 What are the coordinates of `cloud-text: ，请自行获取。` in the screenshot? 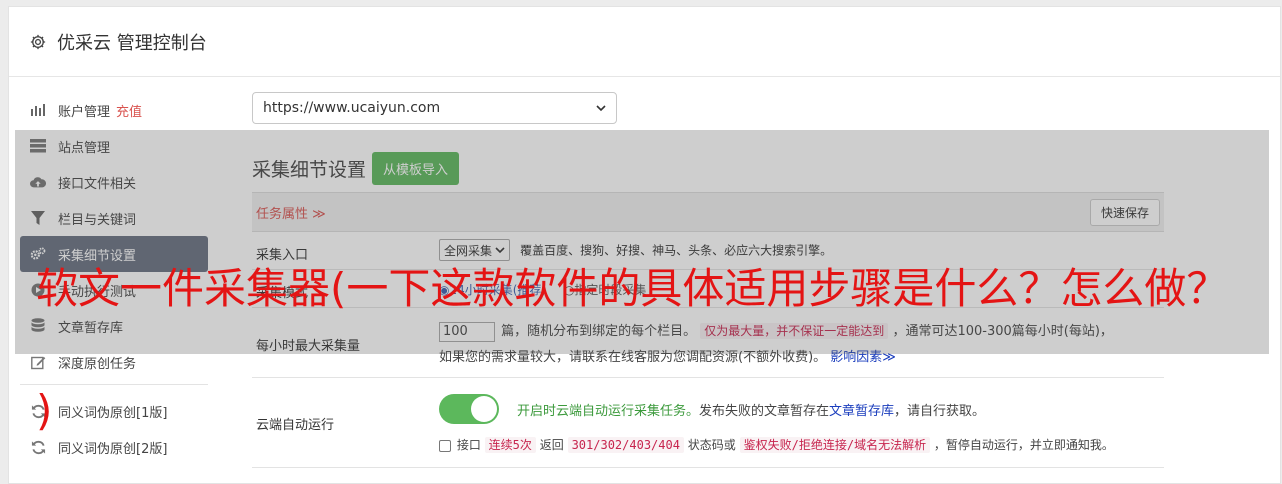 It's located at (940, 411).